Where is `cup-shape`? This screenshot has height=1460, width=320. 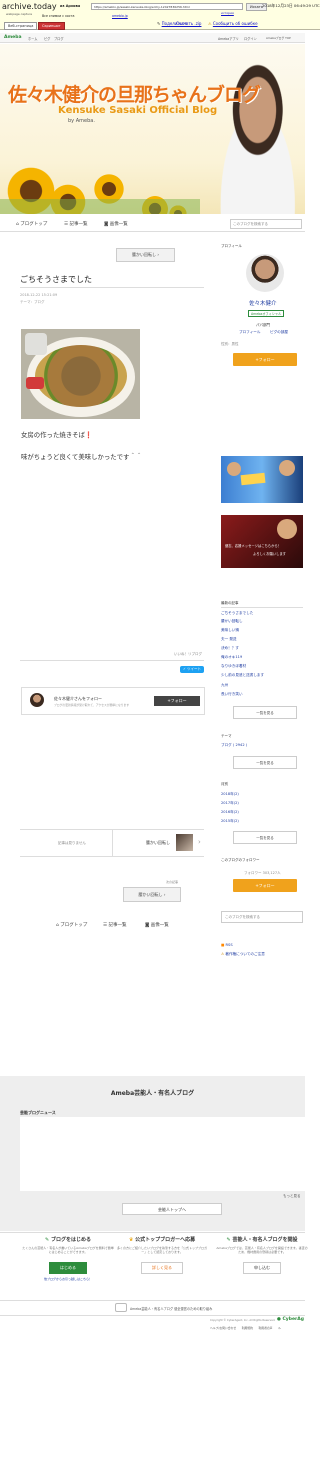 cup-shape is located at coordinates (36, 344).